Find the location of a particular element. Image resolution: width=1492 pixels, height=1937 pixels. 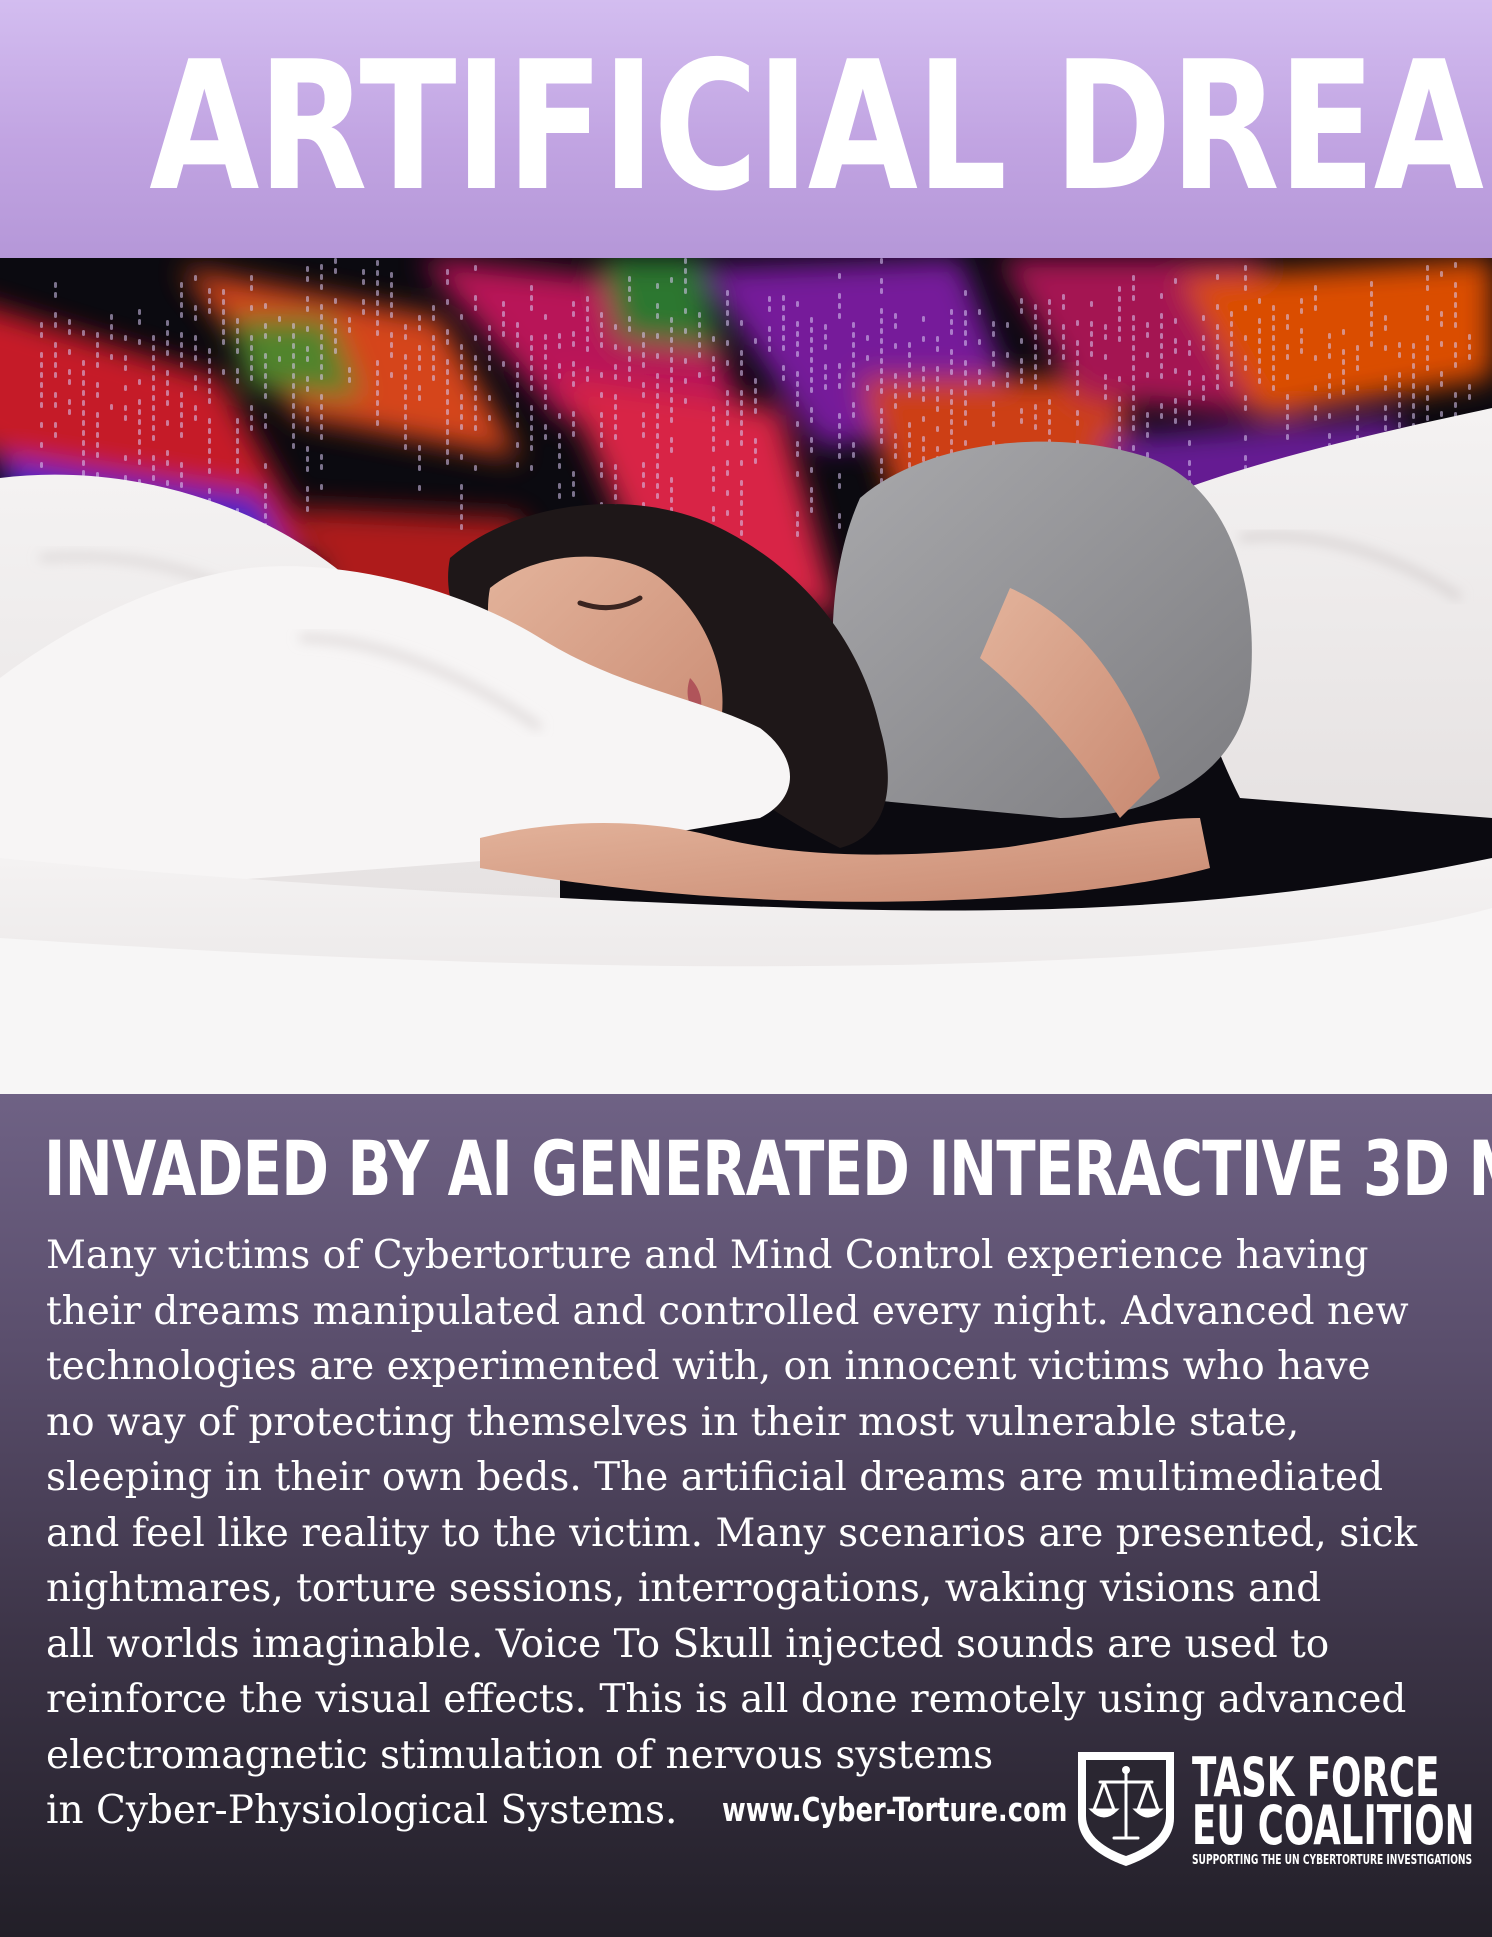

scales-of-justice-shield-icon is located at coordinates (1126, 1809).